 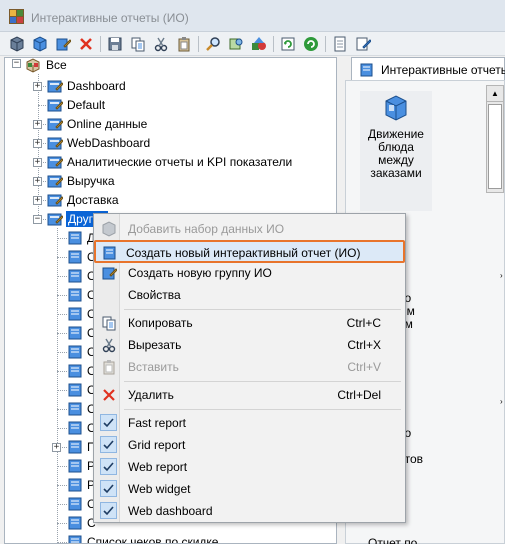 What do you see at coordinates (155, 345) in the screenshot?
I see `menu-item-label: Вырезать` at bounding box center [155, 345].